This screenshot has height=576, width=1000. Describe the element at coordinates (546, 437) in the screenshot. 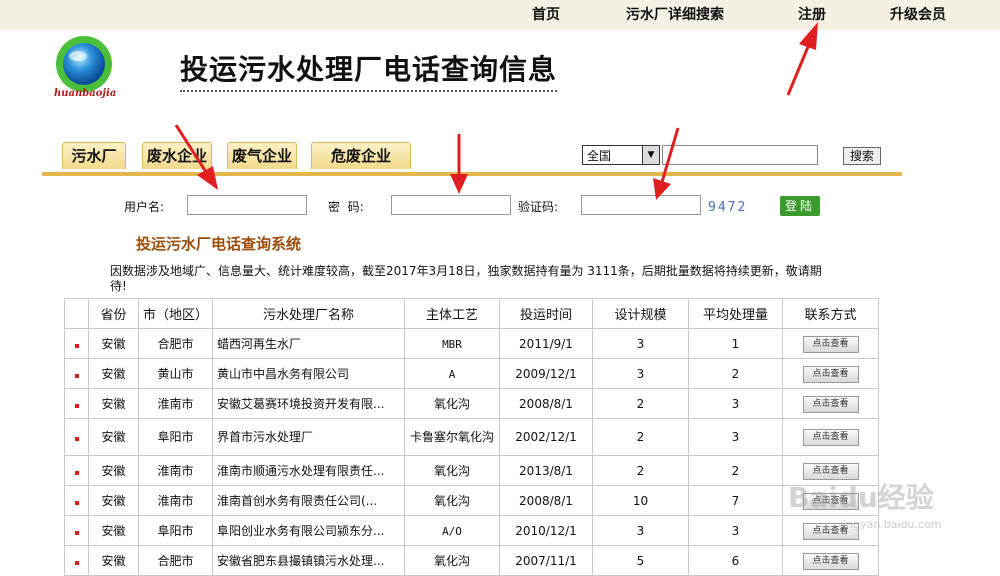

I see `cell-operation-date: 2002/12/1` at that location.